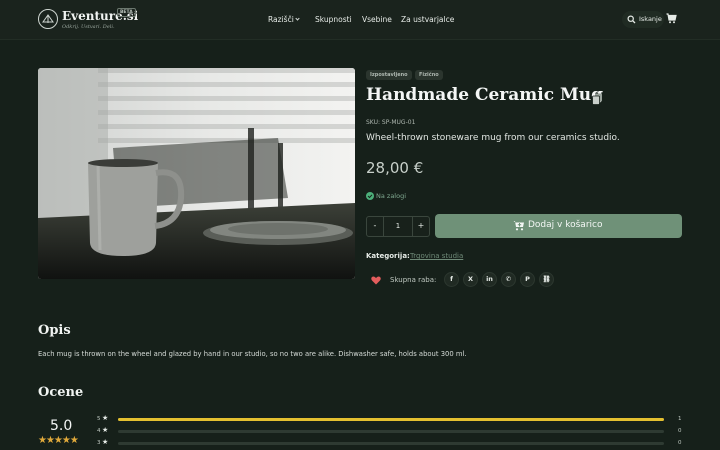  I want to click on product-sku: SKU: SP-MUG-01, so click(391, 122).